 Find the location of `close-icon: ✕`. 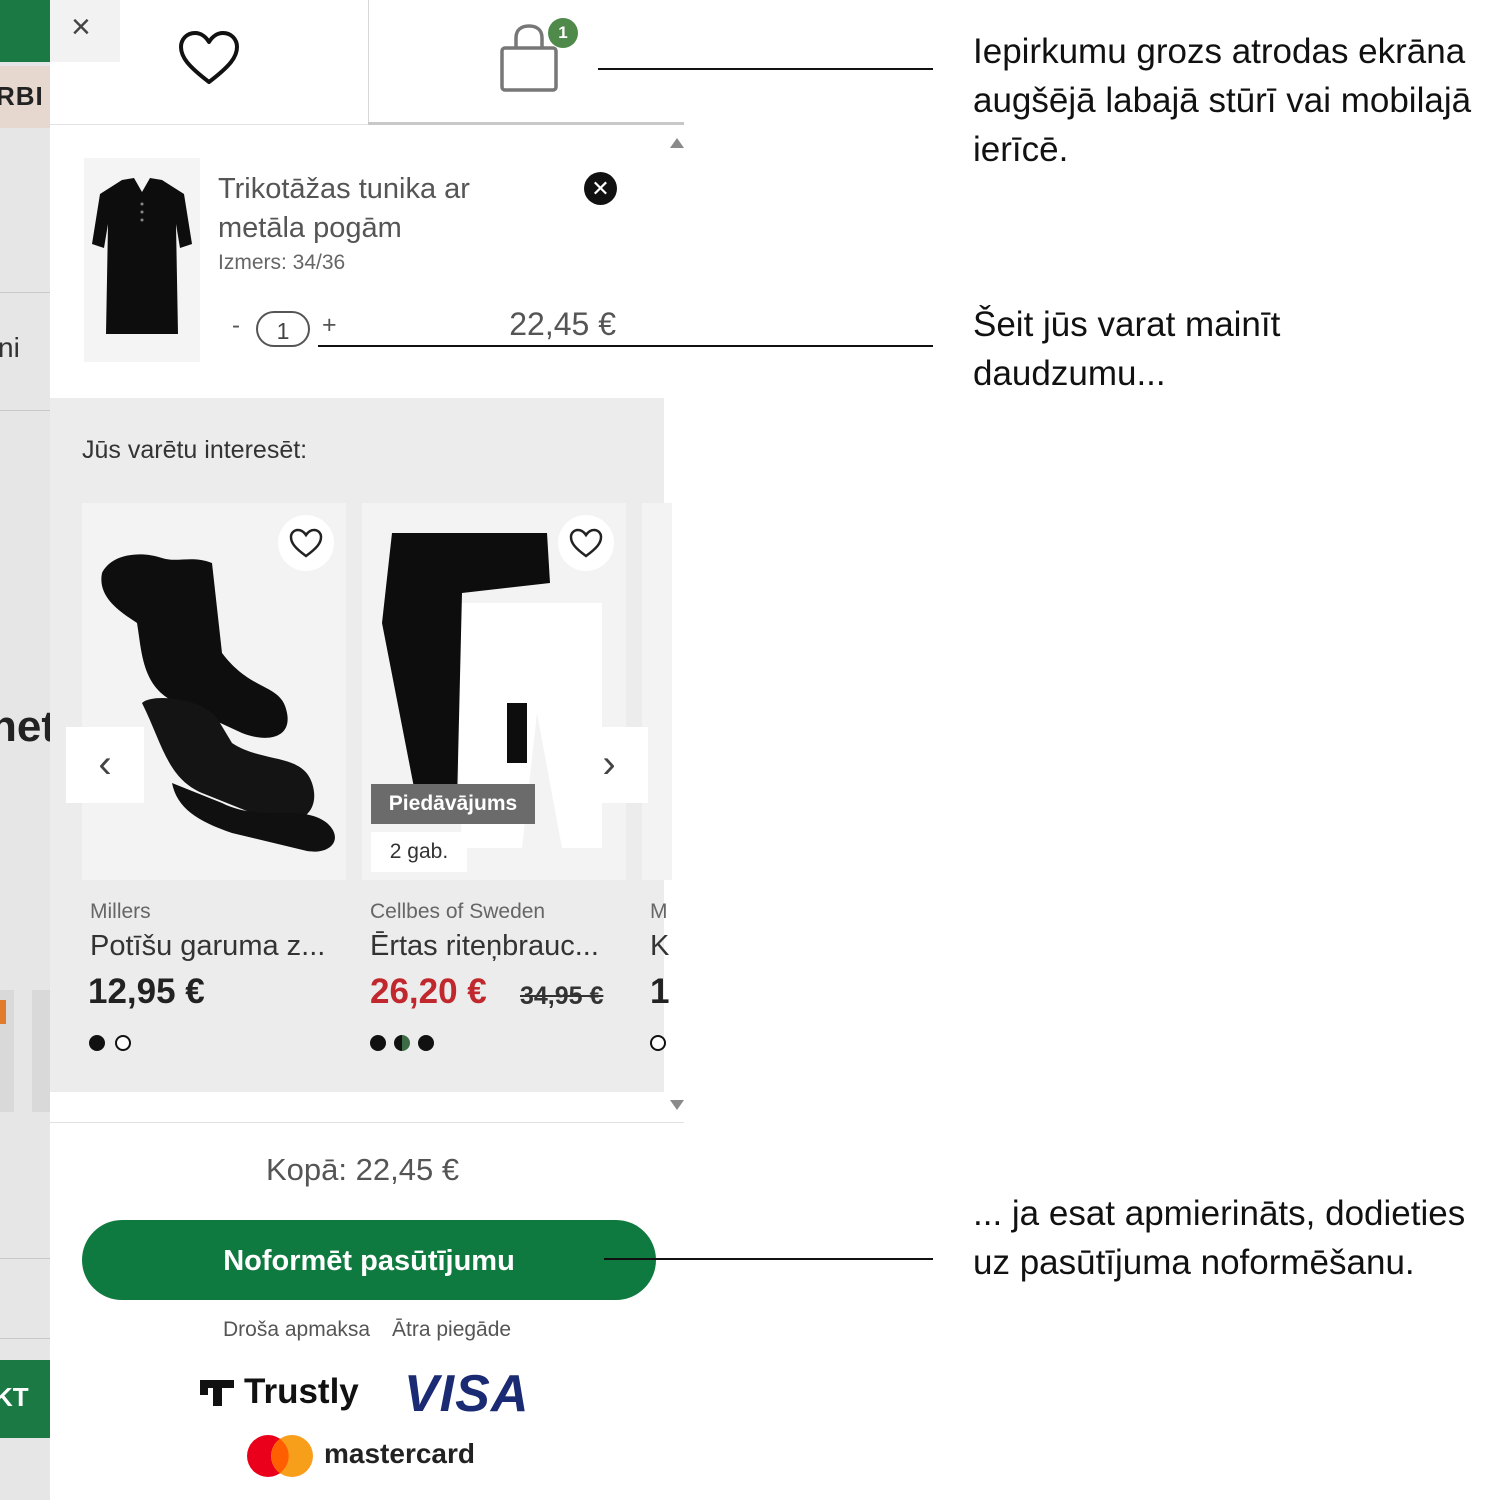

close-icon: ✕ is located at coordinates (600, 188).